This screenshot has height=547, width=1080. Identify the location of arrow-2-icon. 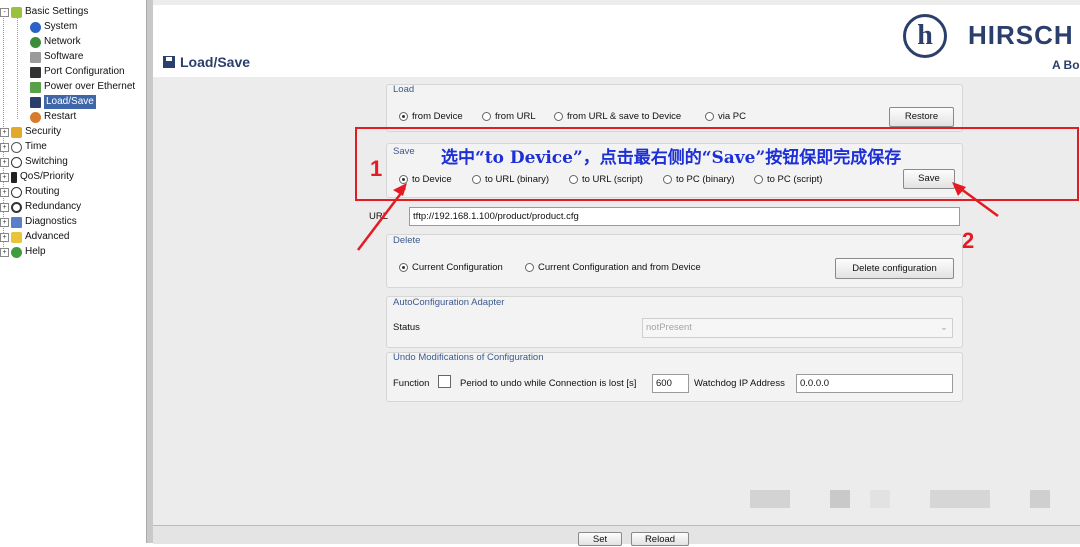
(975, 200).